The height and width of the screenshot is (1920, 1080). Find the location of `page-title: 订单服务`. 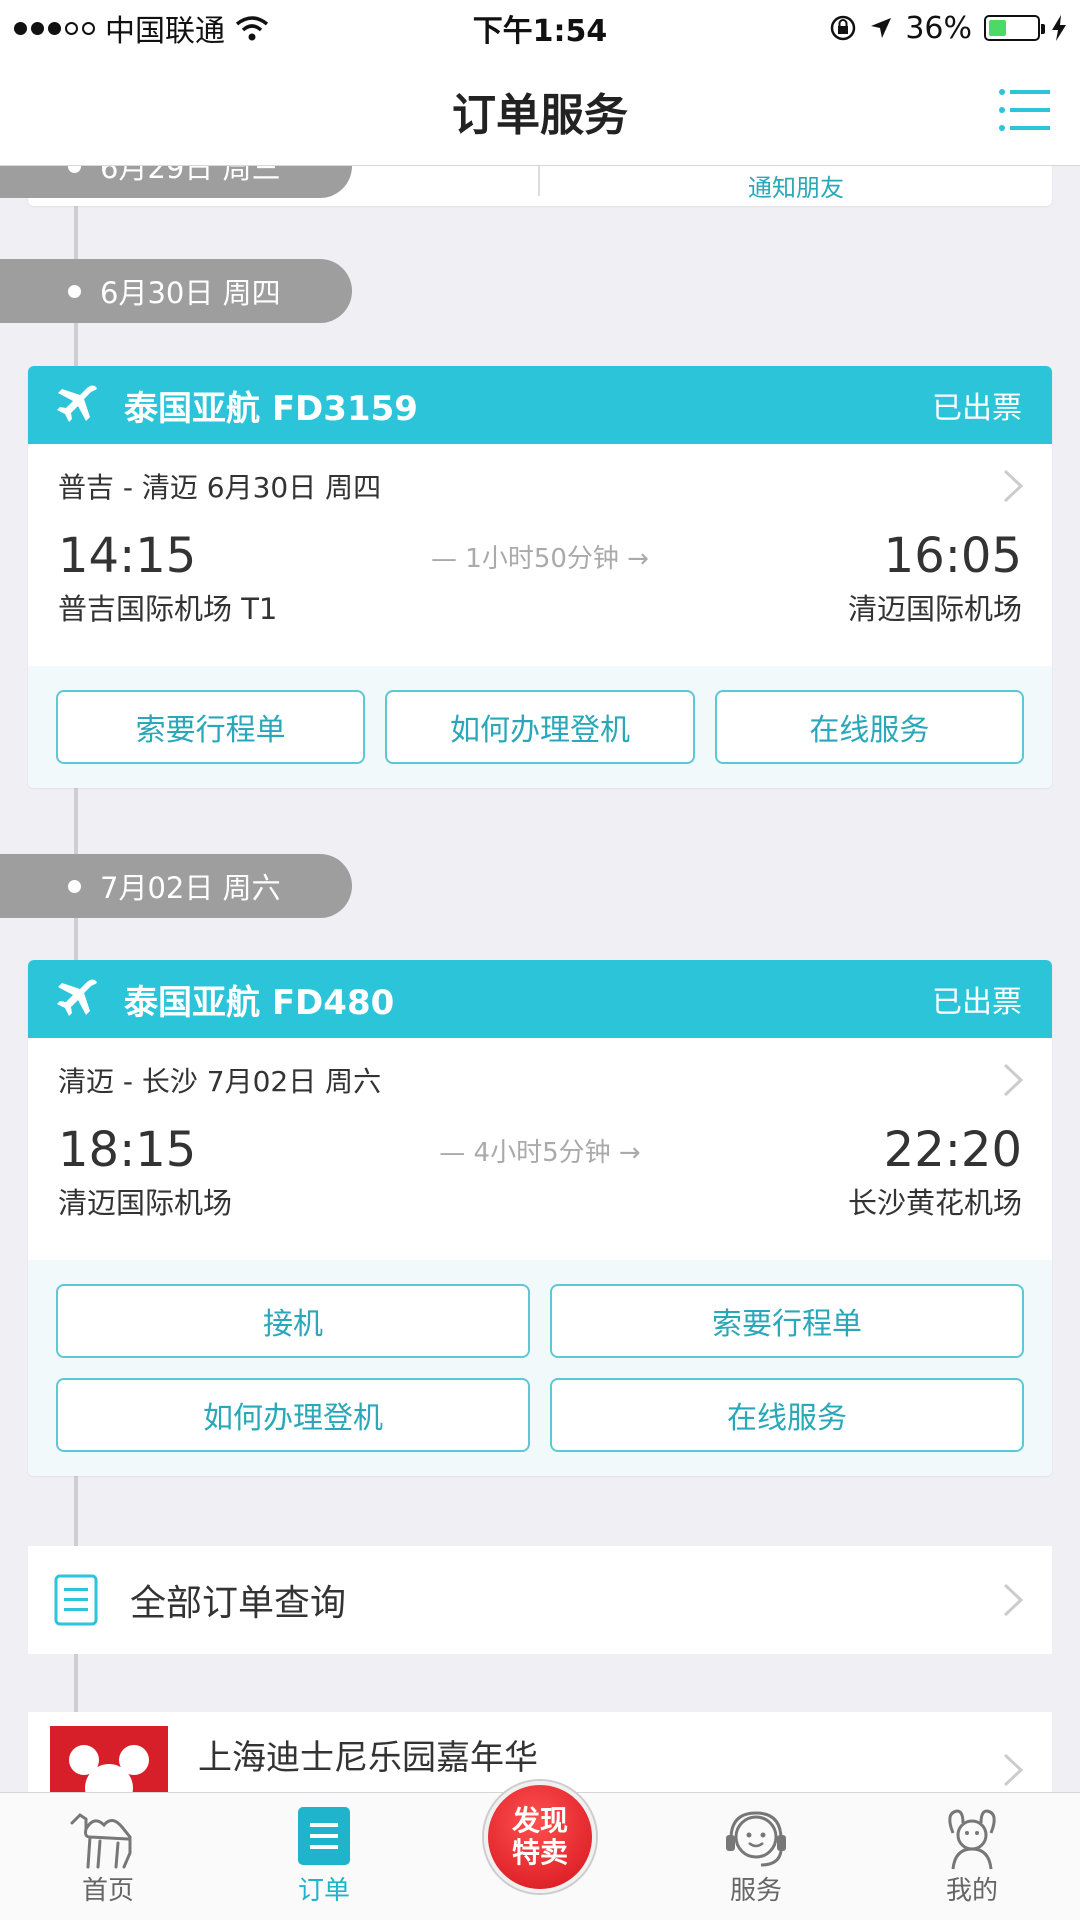

page-title: 订单服务 is located at coordinates (540, 115).